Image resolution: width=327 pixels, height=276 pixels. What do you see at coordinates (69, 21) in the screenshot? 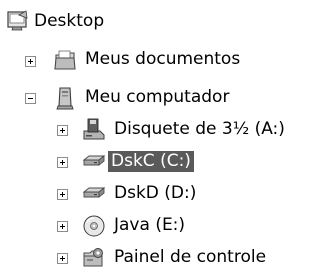
I see `tree-item-label: Desktop` at bounding box center [69, 21].